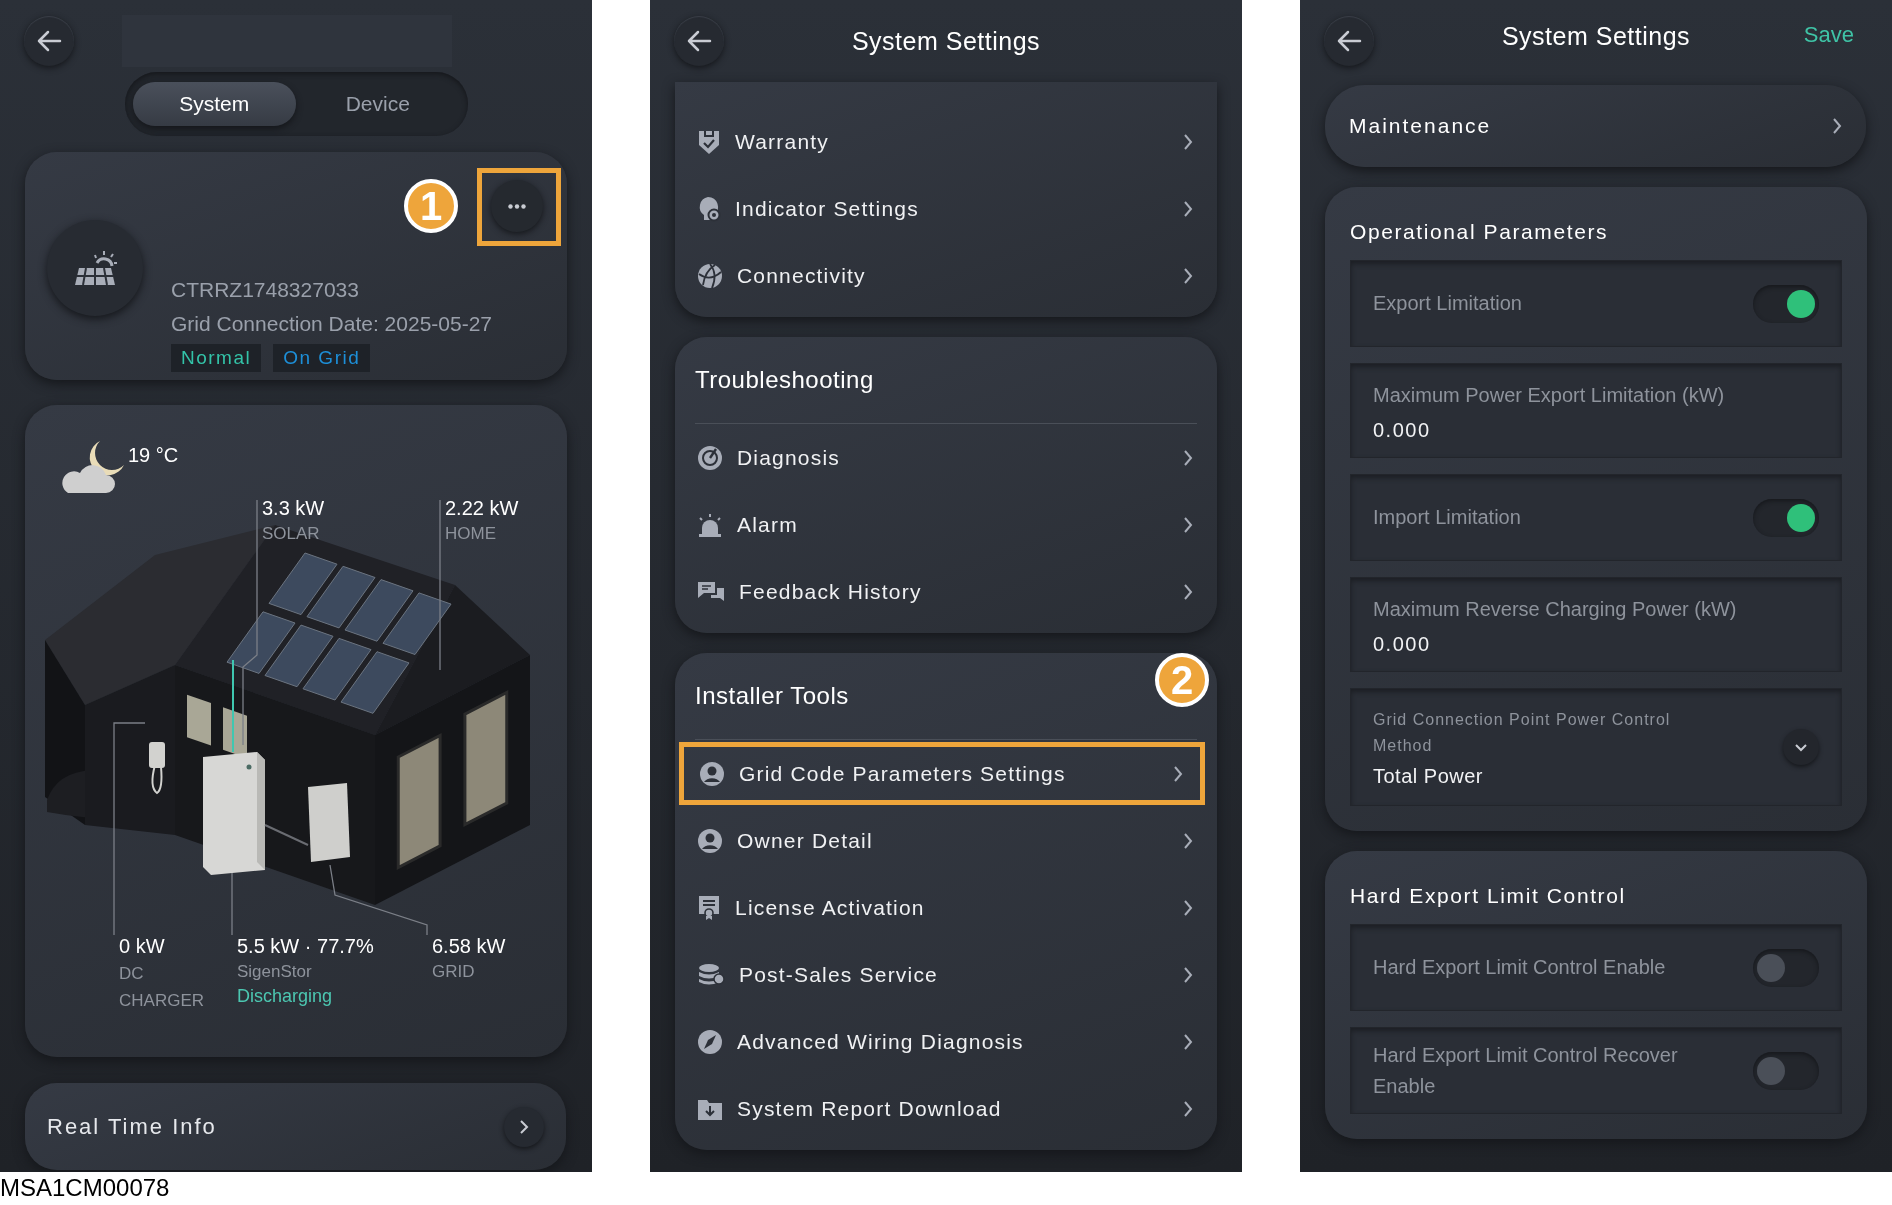 The height and width of the screenshot is (1205, 1892). What do you see at coordinates (1480, 231) in the screenshot?
I see `section-title: Operational Parameters` at bounding box center [1480, 231].